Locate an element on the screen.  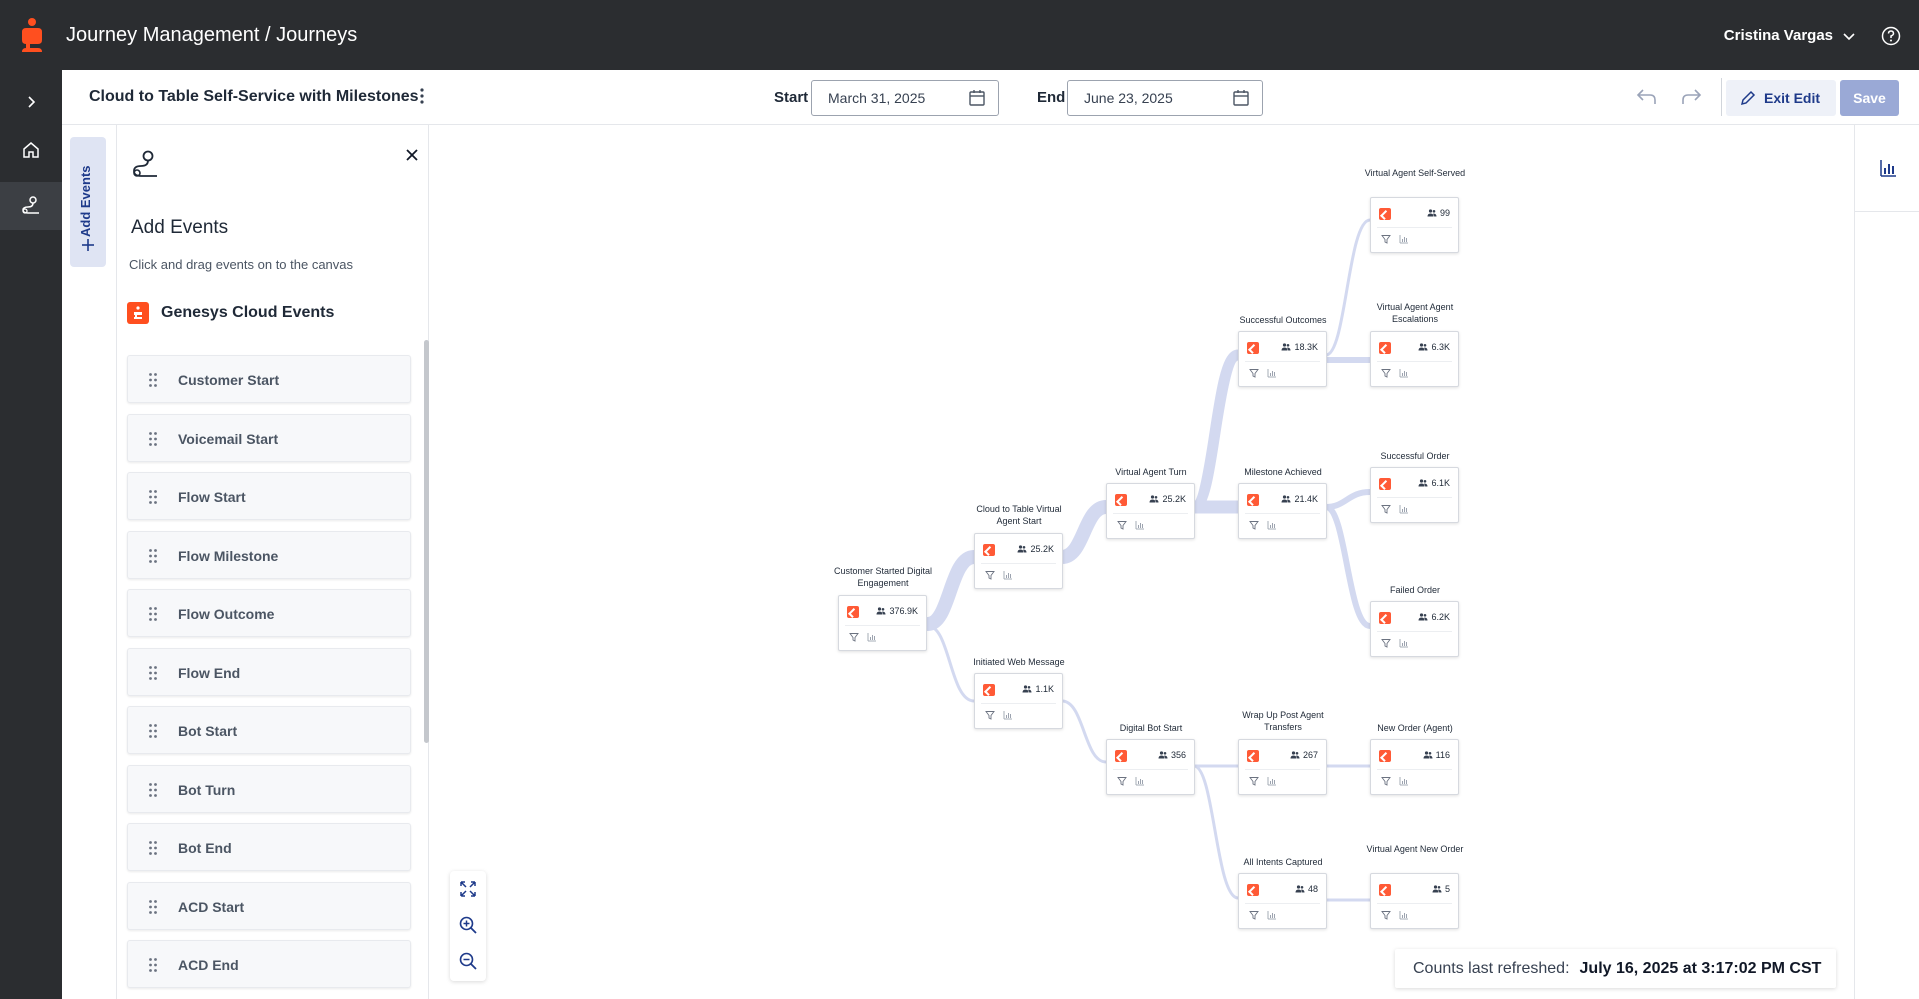
nav-home-button is located at coordinates (31, 150).